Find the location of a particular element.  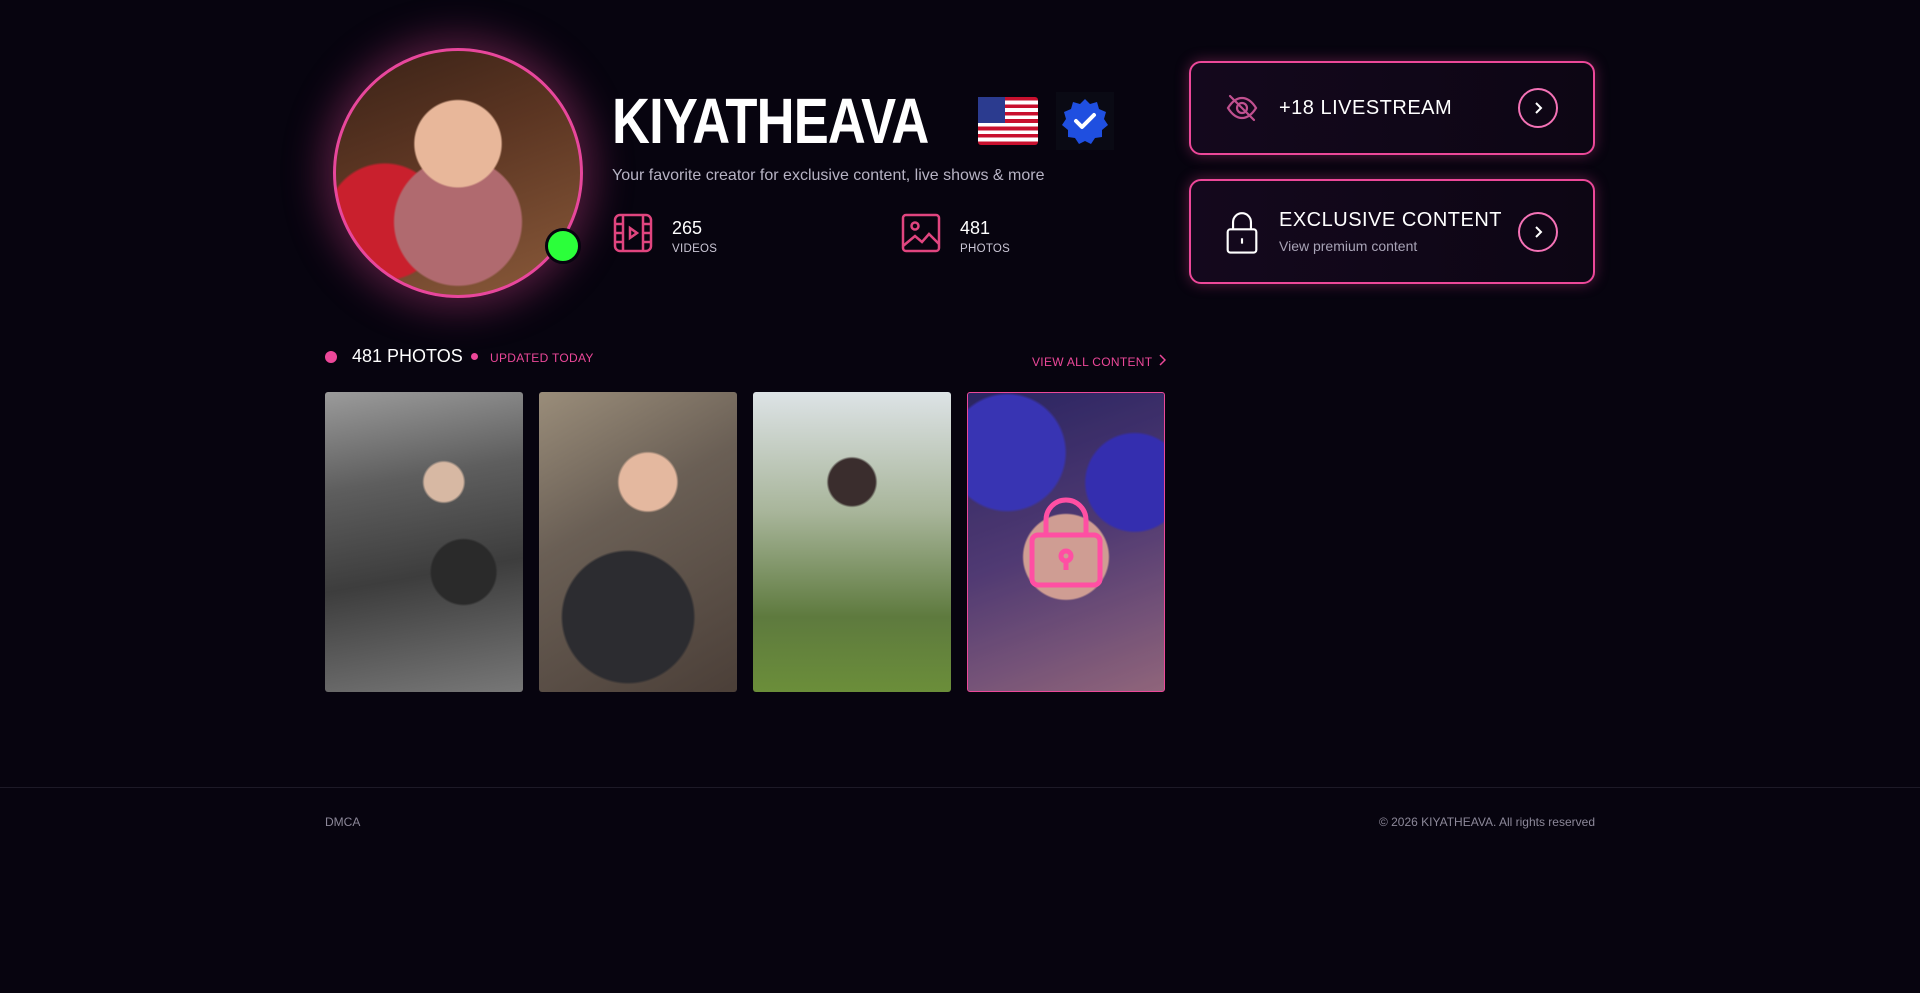

updated-label: UPDATED TODAY is located at coordinates (542, 358).